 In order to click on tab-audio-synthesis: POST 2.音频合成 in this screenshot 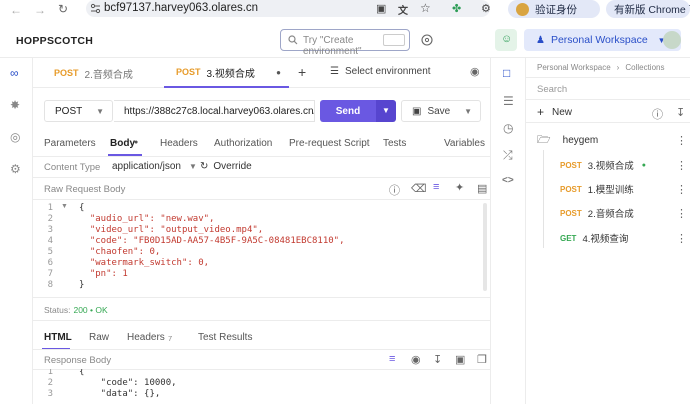, I will do `click(108, 73)`.